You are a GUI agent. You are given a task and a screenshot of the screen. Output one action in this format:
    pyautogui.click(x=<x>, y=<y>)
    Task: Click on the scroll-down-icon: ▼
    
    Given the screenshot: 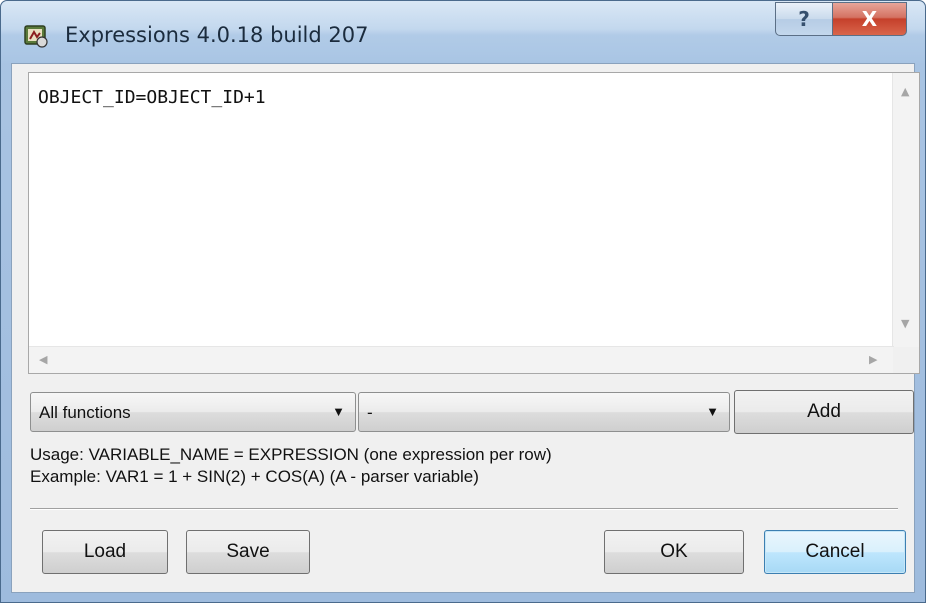 What is the action you would take?
    pyautogui.click(x=905, y=323)
    